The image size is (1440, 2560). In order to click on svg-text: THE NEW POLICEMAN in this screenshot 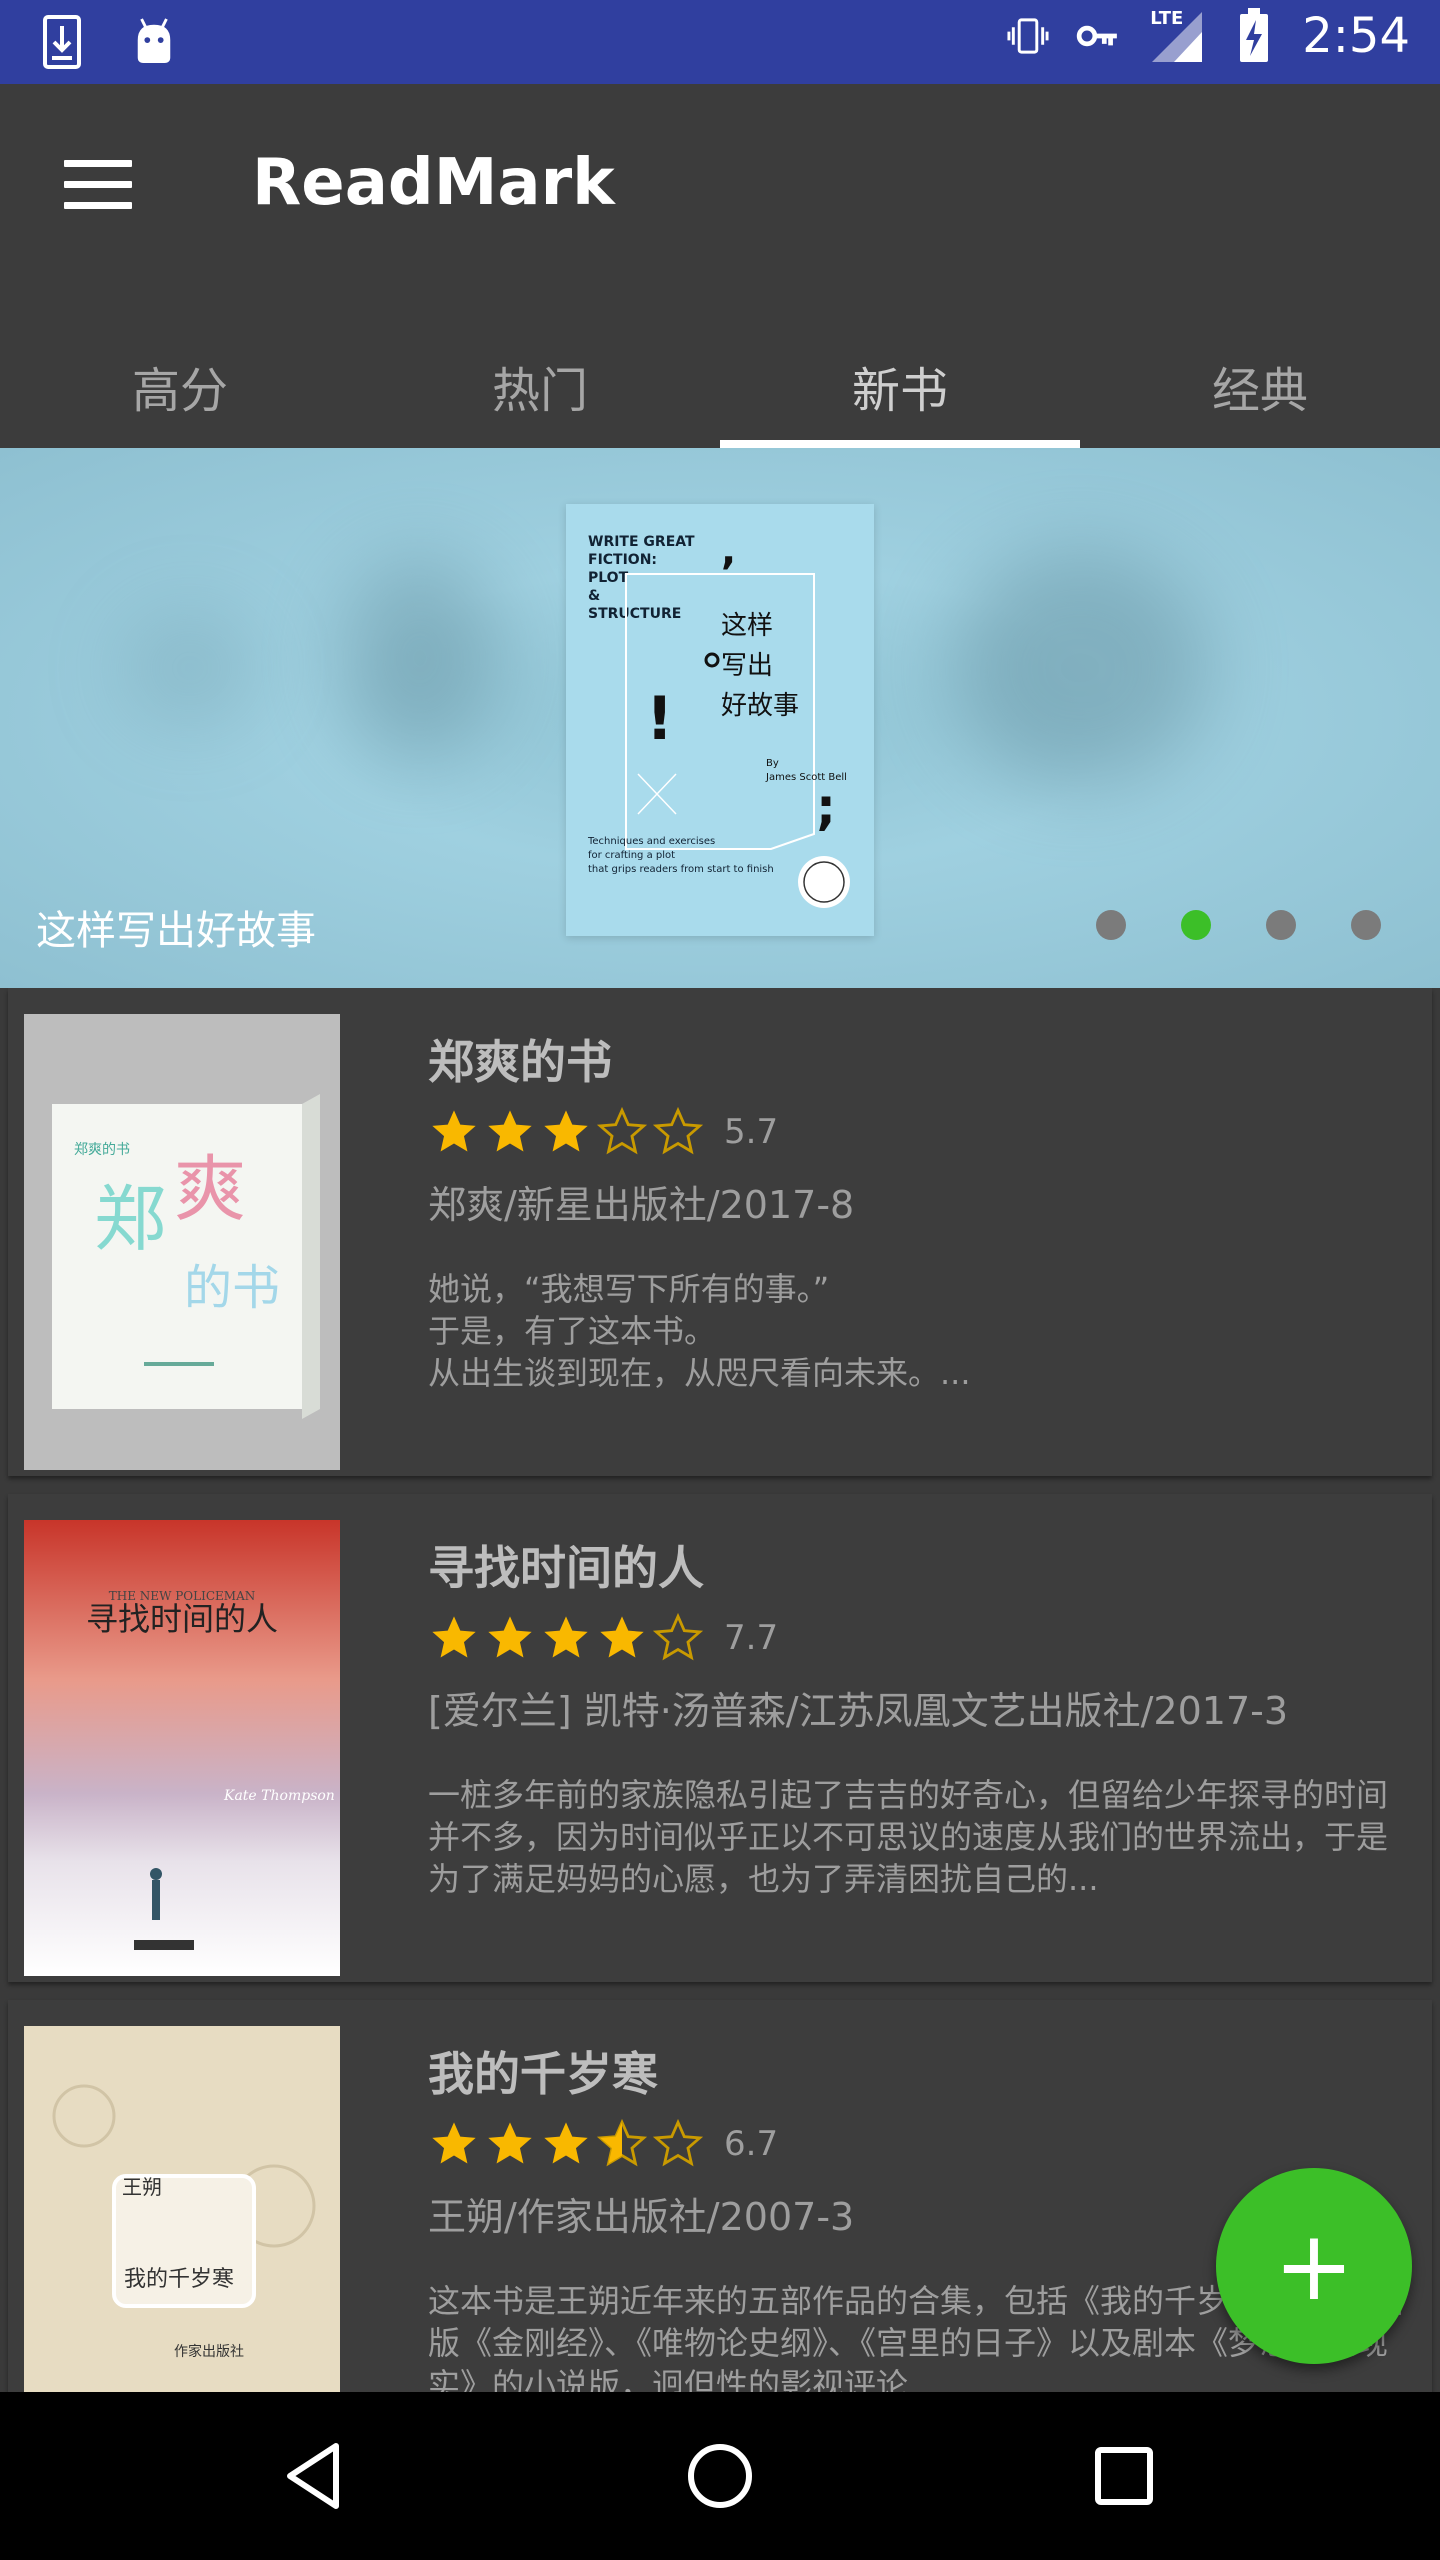, I will do `click(182, 1596)`.